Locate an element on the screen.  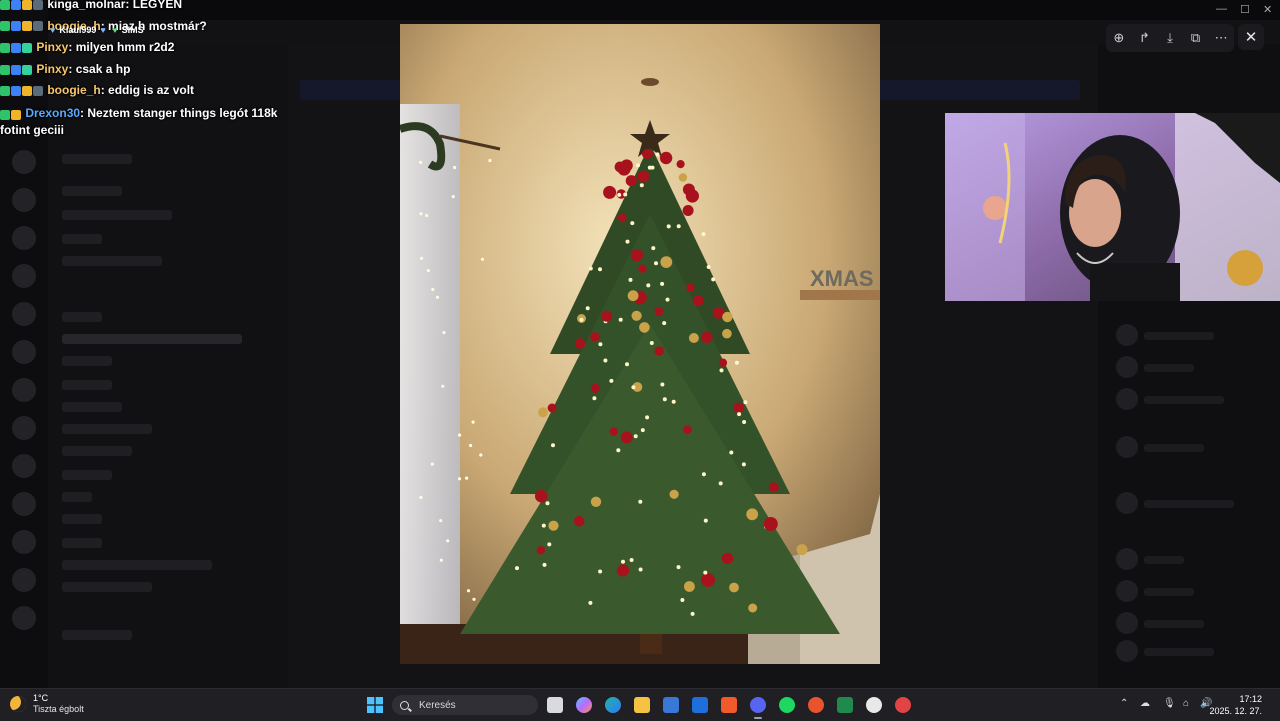
settings-gear-icon is located at coordinates (874, 705).